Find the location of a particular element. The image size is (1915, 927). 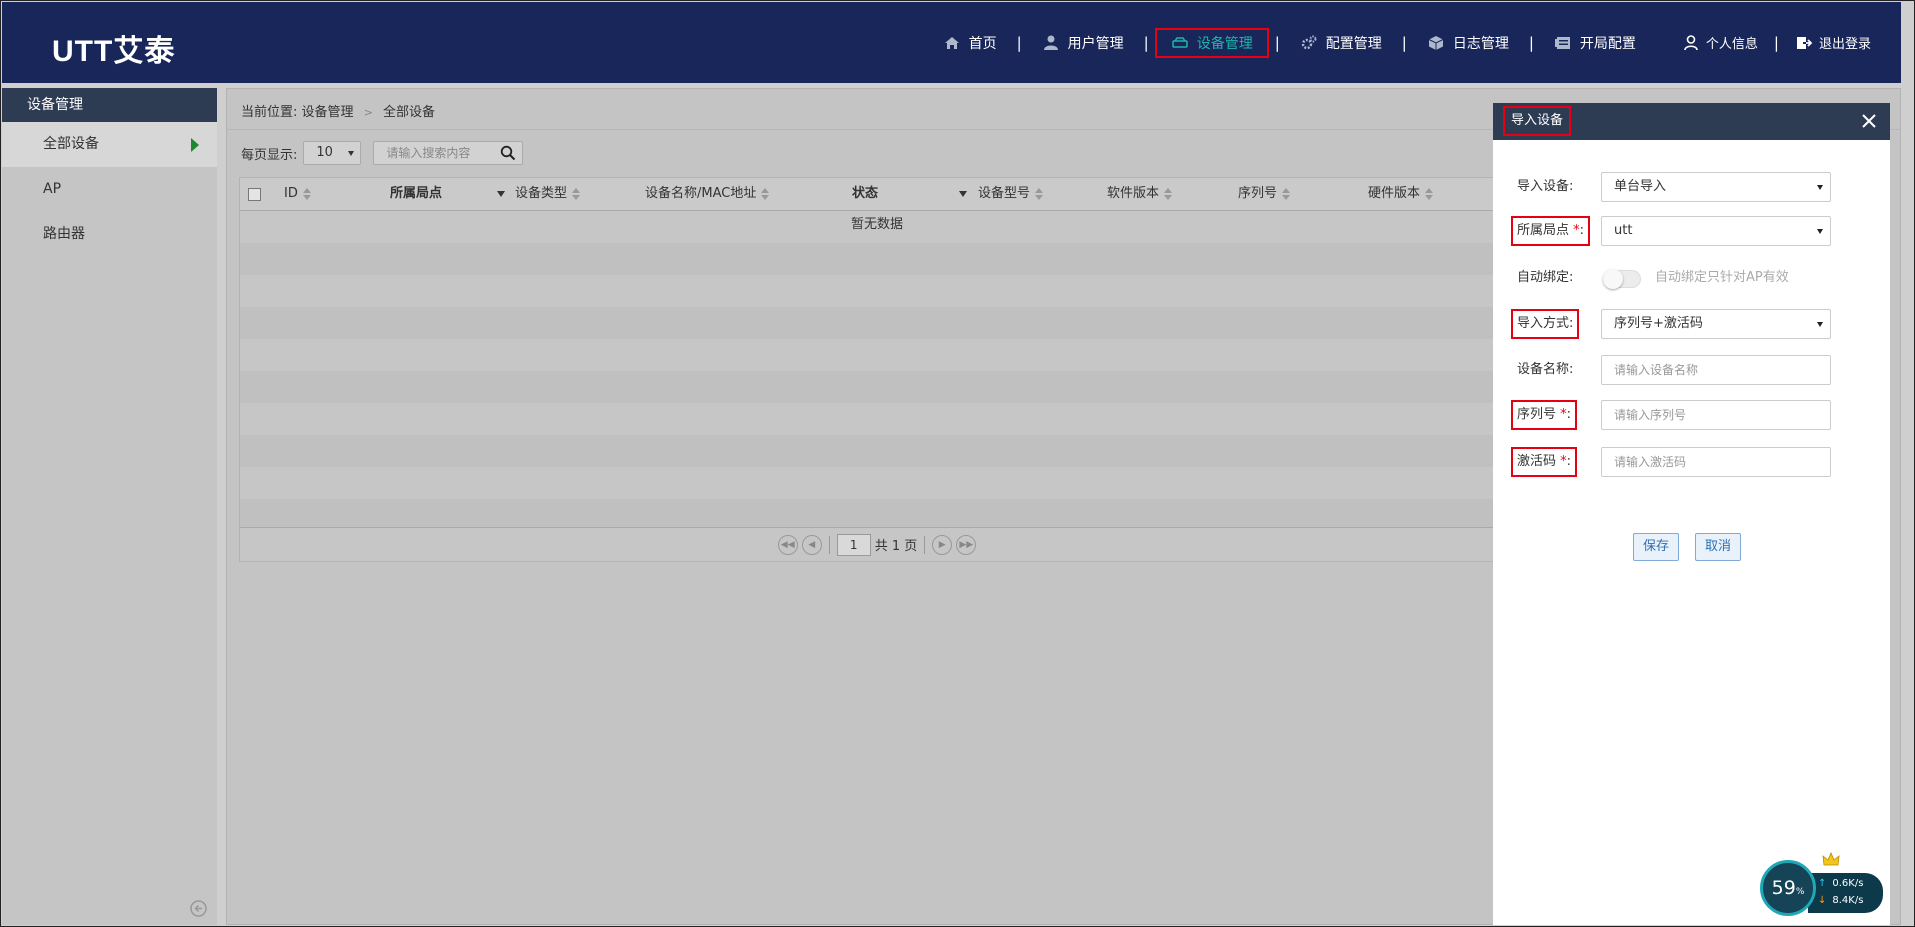

column-label: ID is located at coordinates (291, 193).